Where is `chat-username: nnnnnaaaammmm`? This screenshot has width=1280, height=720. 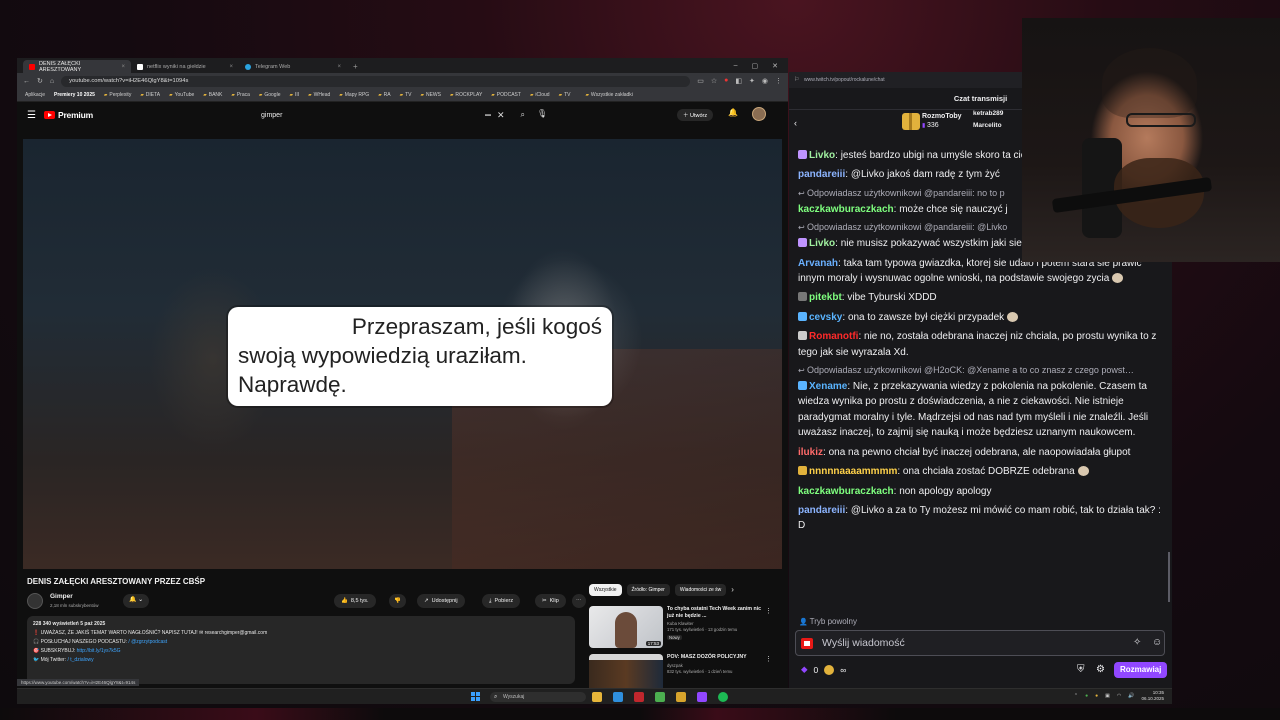
chat-username: nnnnnaaaammmm is located at coordinates (853, 471).